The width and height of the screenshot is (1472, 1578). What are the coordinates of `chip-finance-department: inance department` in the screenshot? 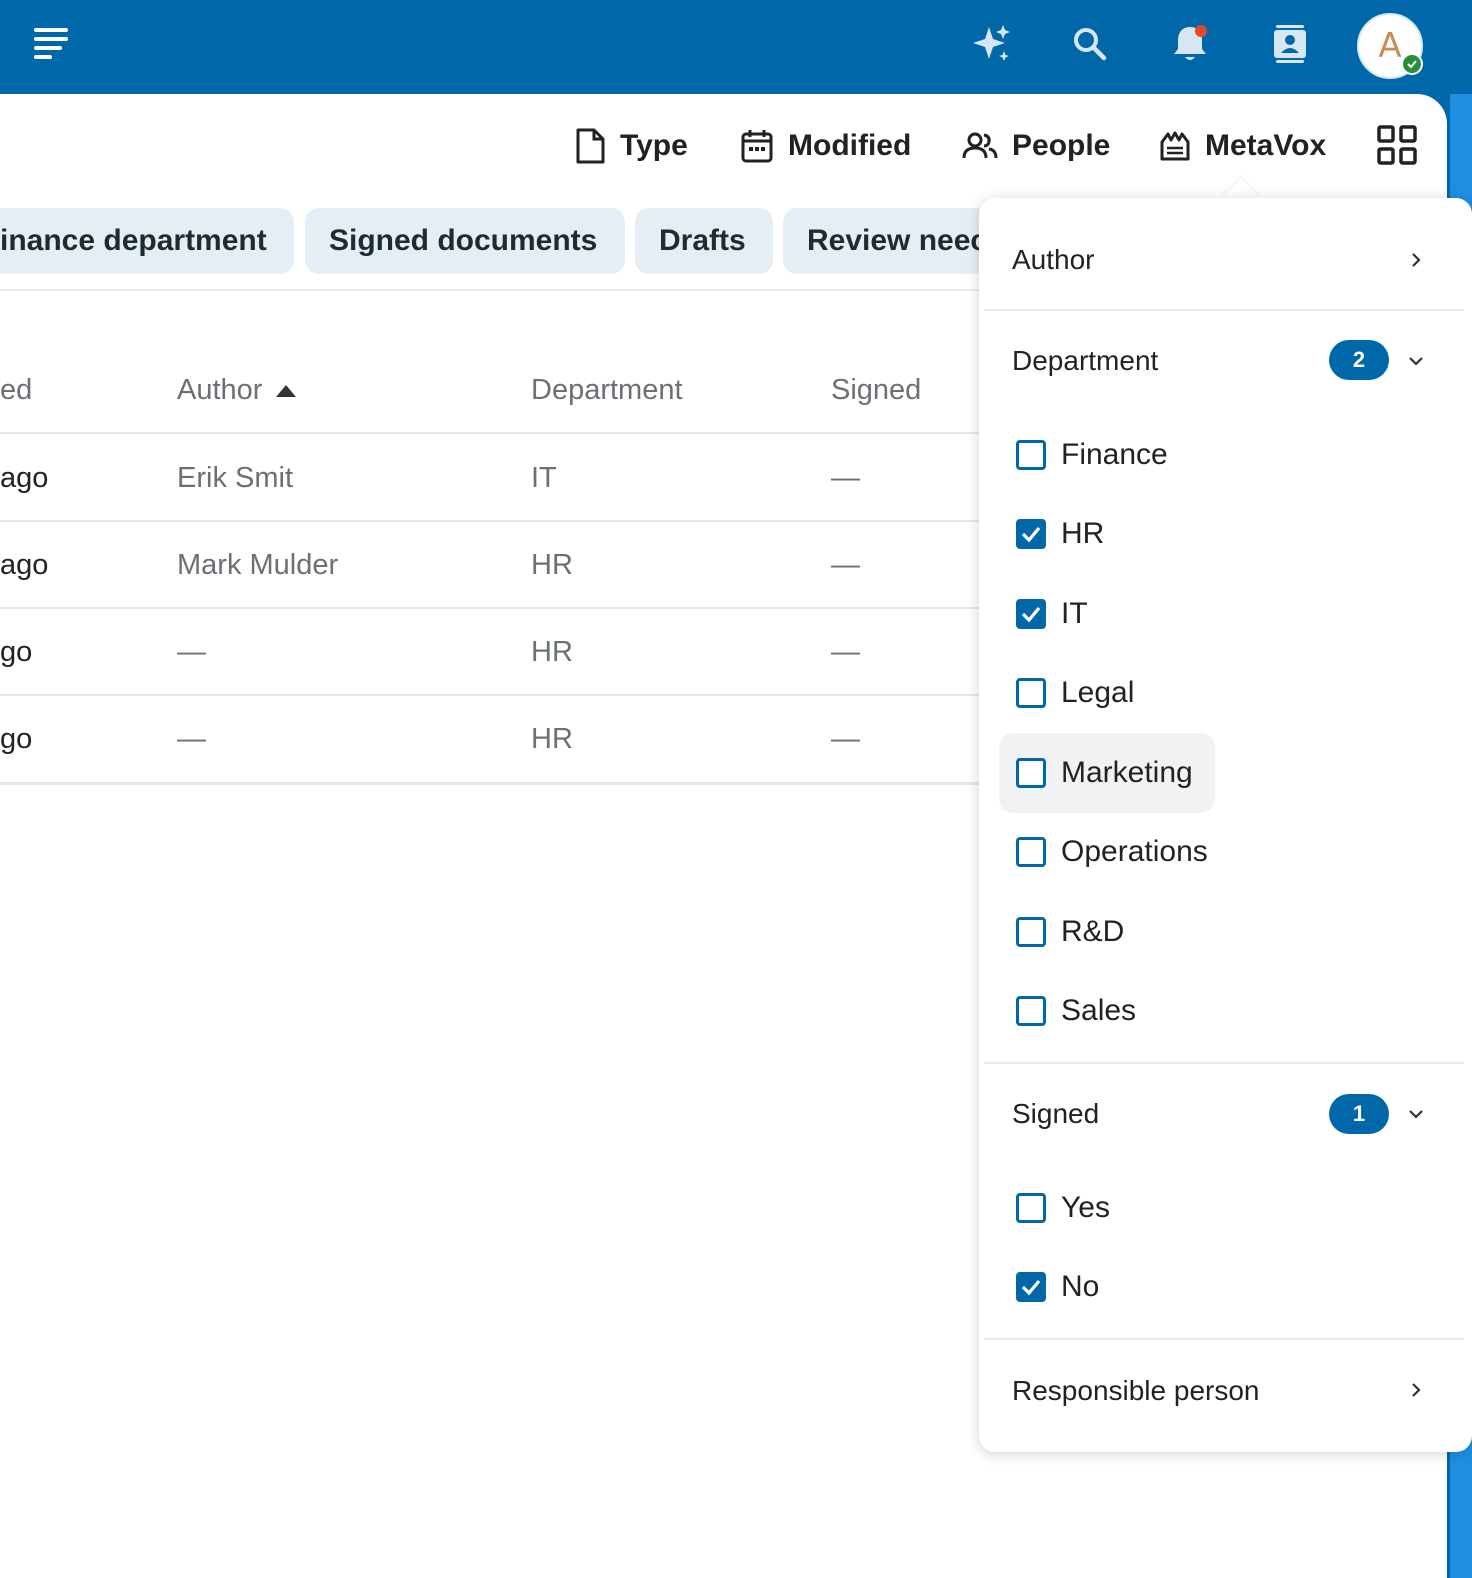 It's located at (147, 241).